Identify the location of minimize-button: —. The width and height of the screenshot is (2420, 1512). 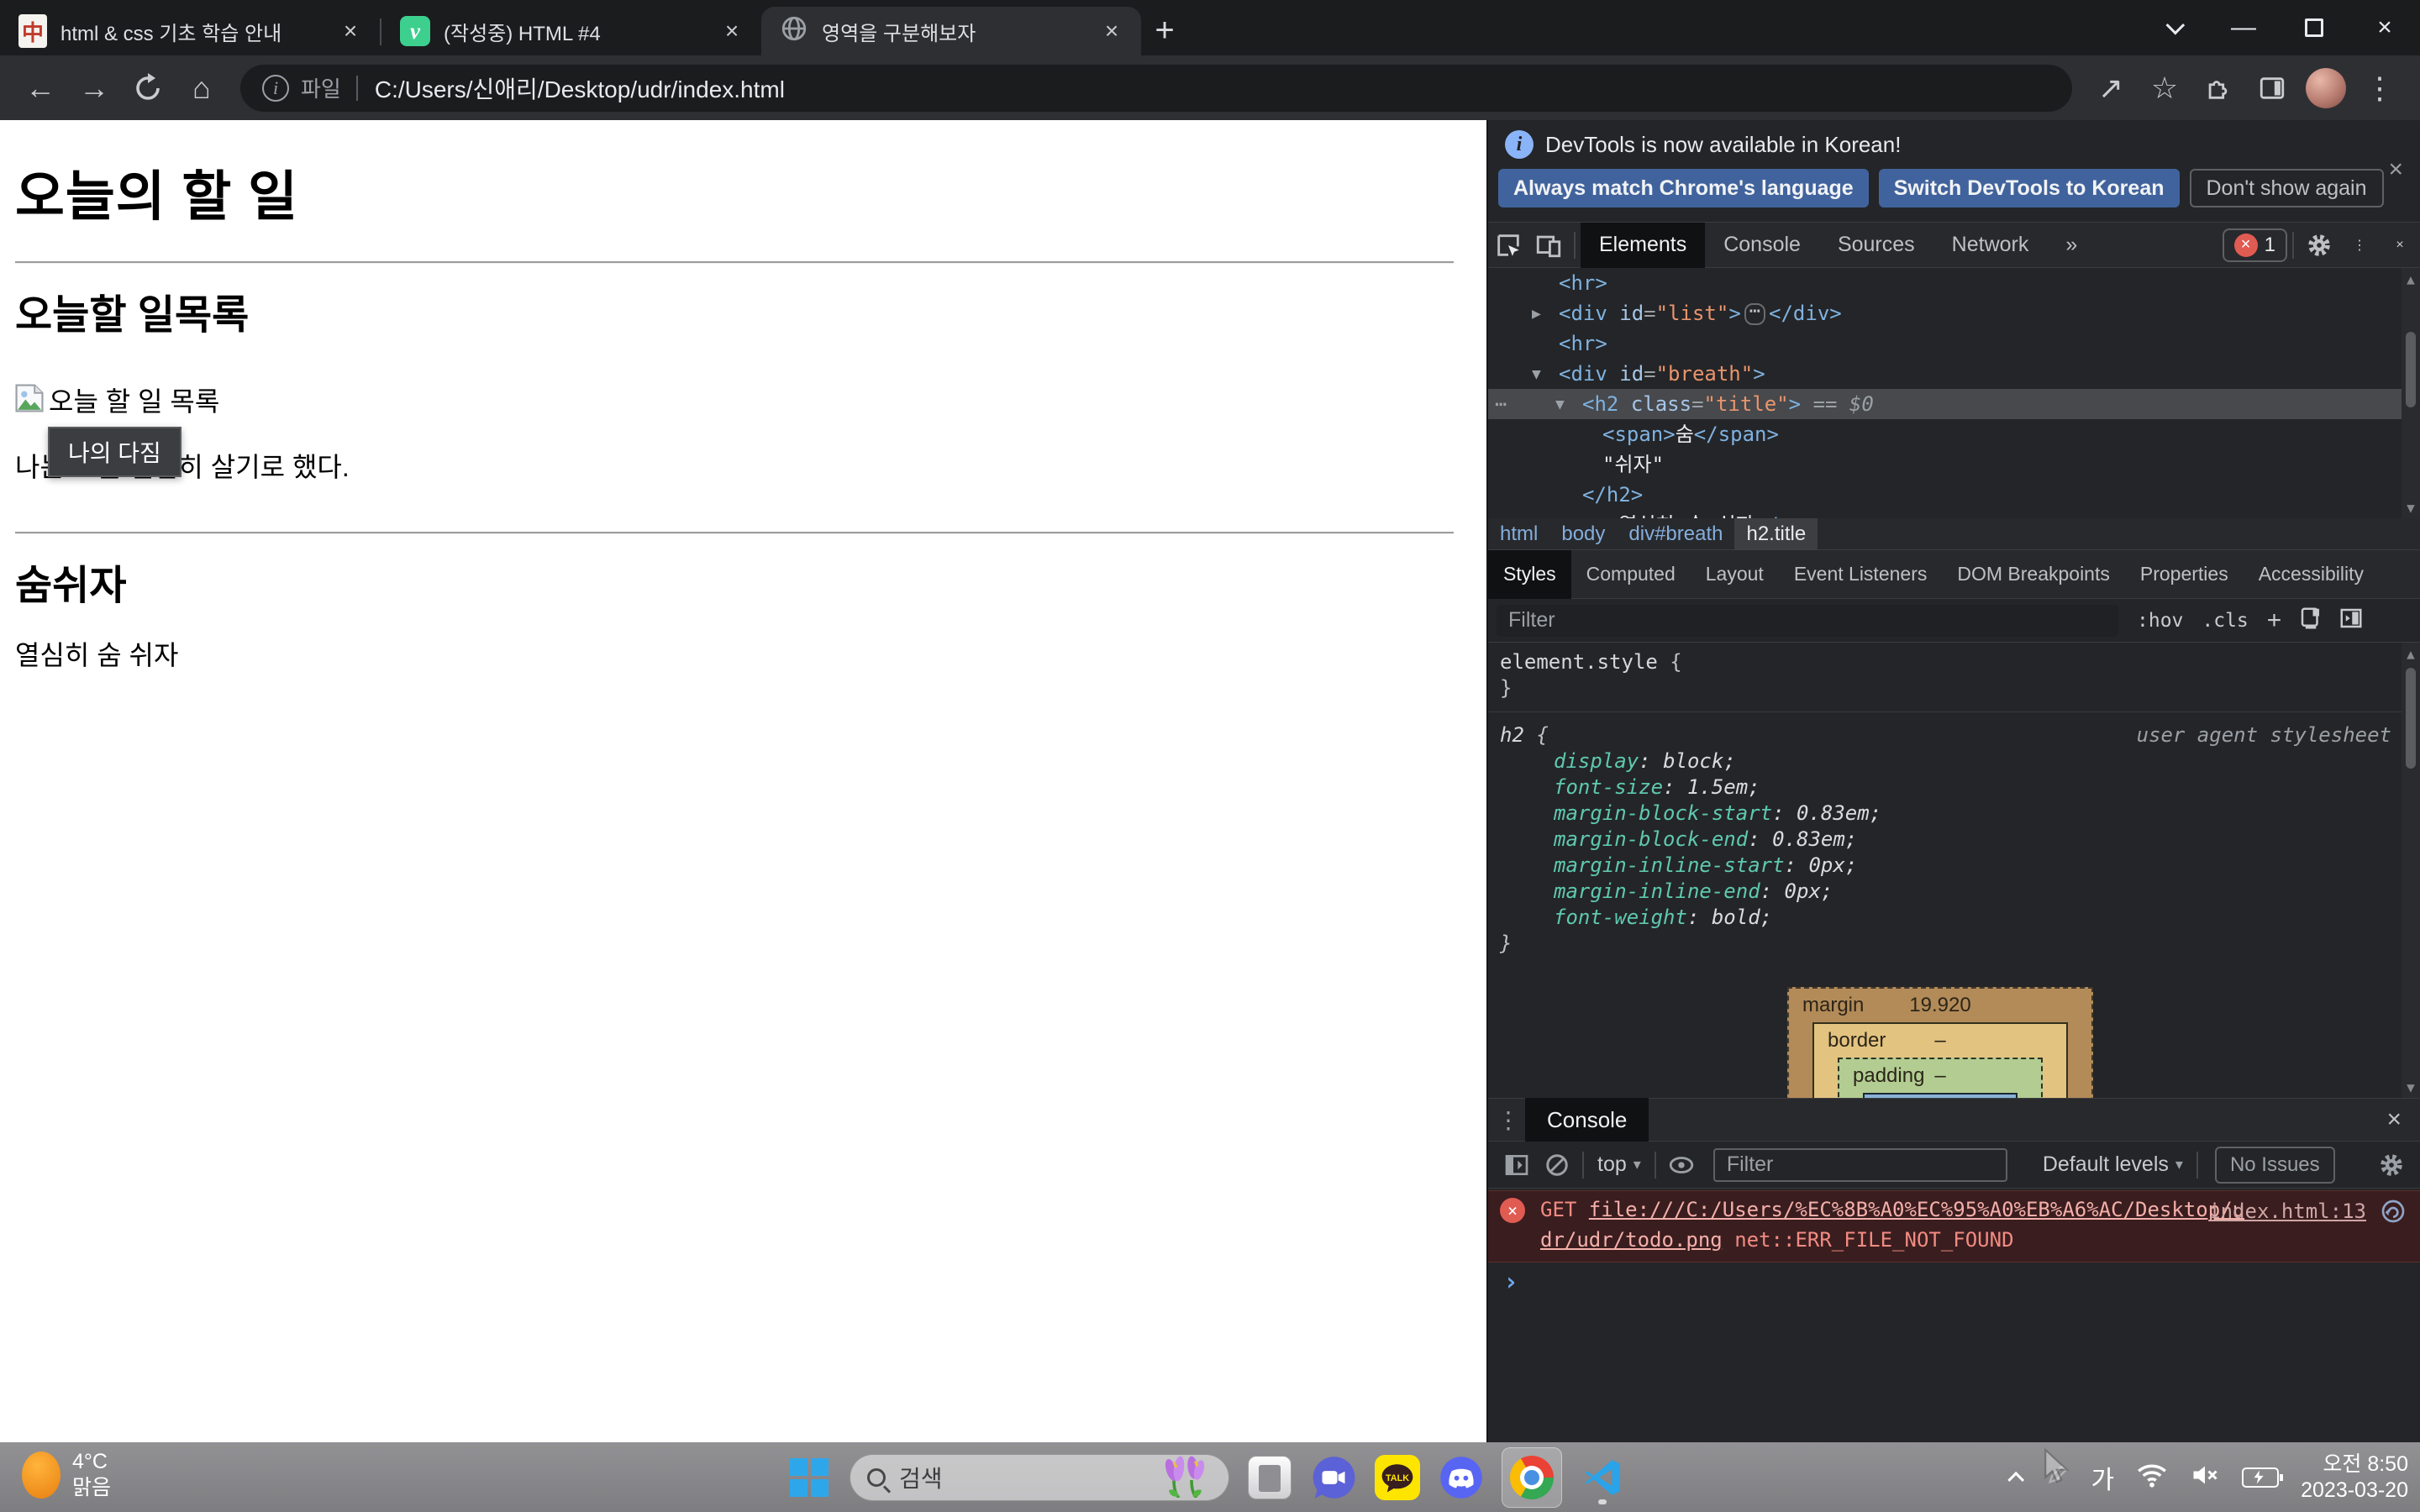
(2243, 27).